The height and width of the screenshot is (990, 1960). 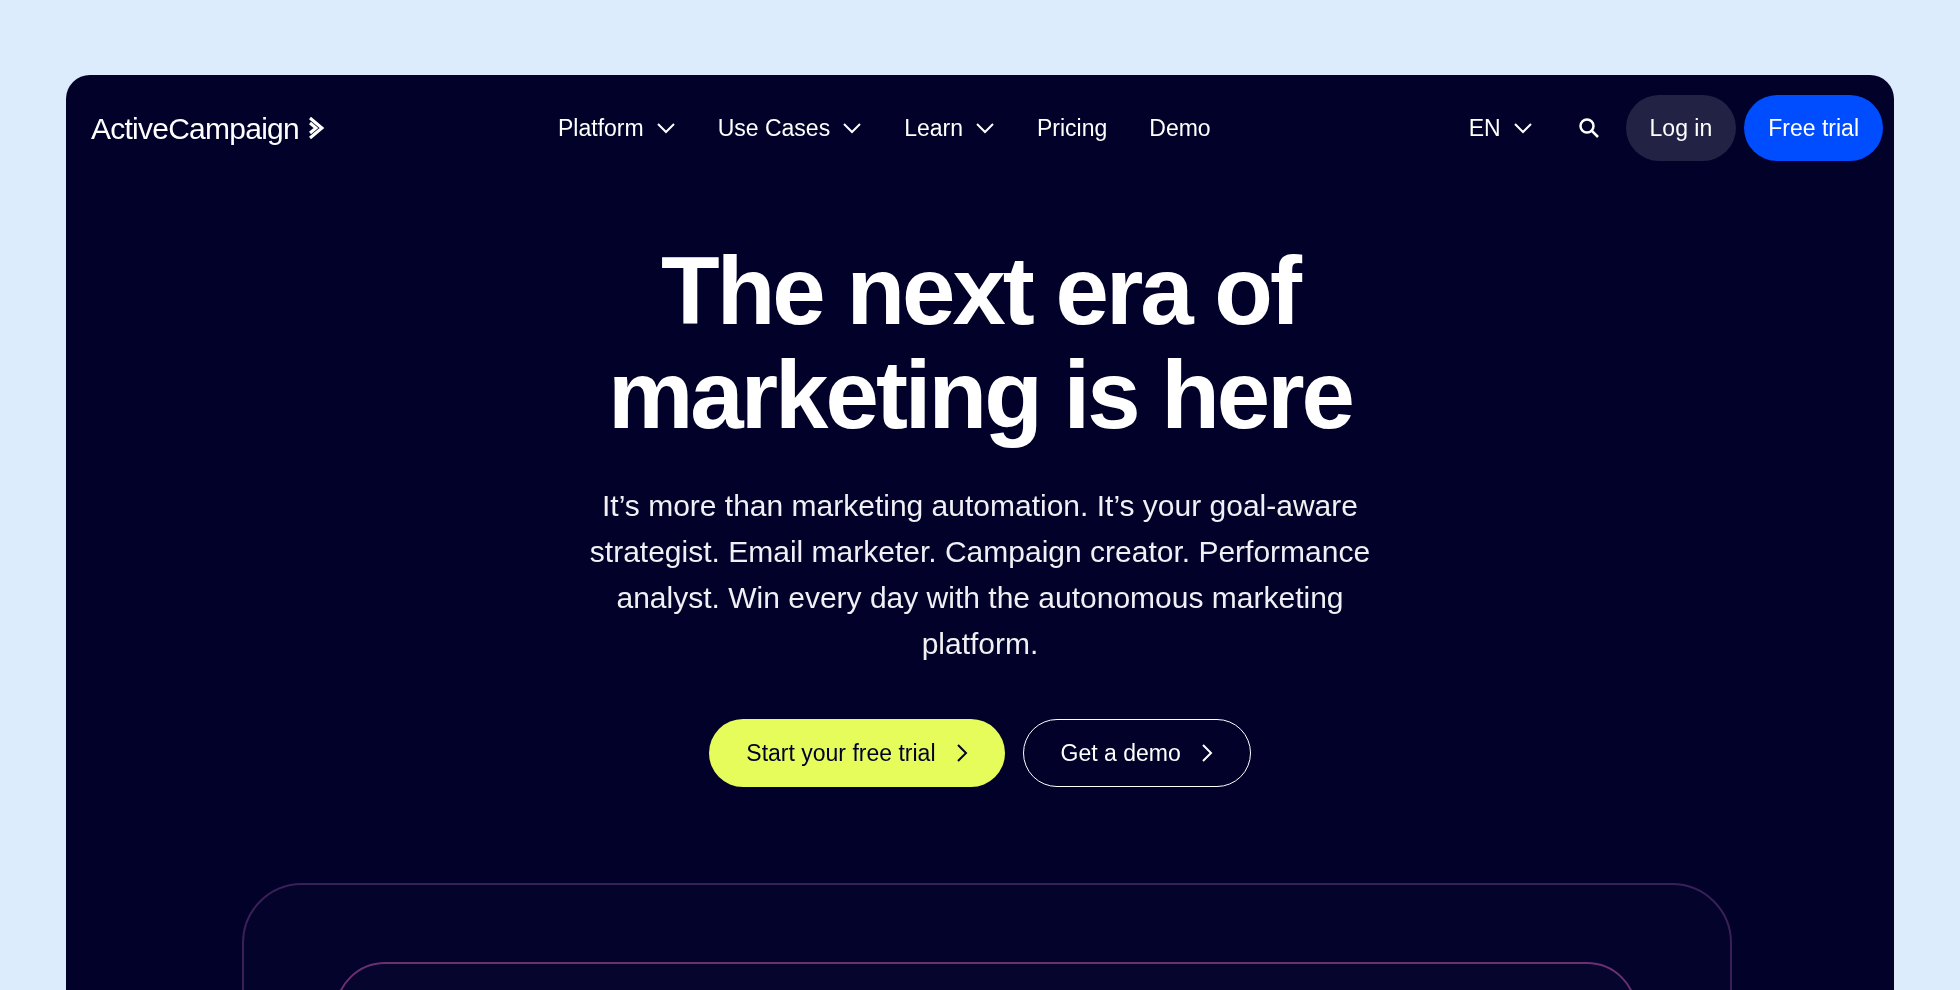 What do you see at coordinates (790, 128) in the screenshot?
I see `nav-link: Use Cases` at bounding box center [790, 128].